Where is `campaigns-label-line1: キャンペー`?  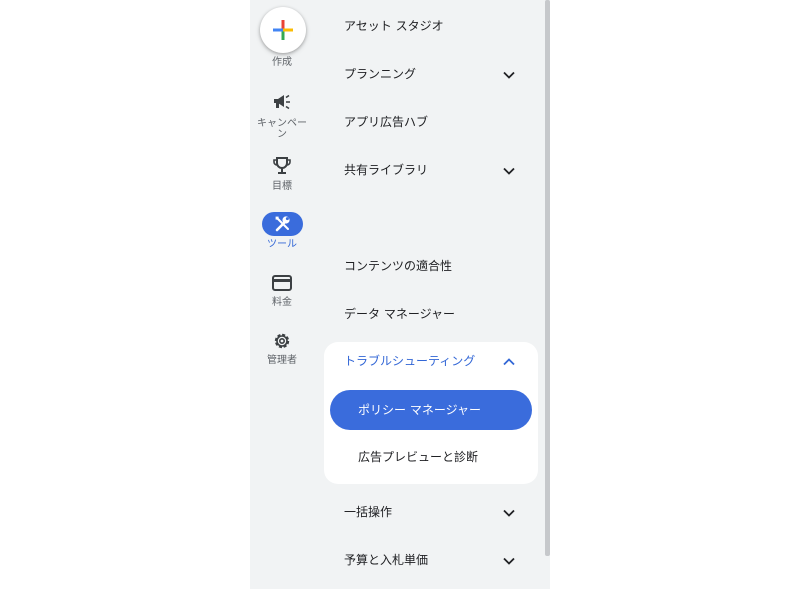
campaigns-label-line1: キャンペー is located at coordinates (282, 123).